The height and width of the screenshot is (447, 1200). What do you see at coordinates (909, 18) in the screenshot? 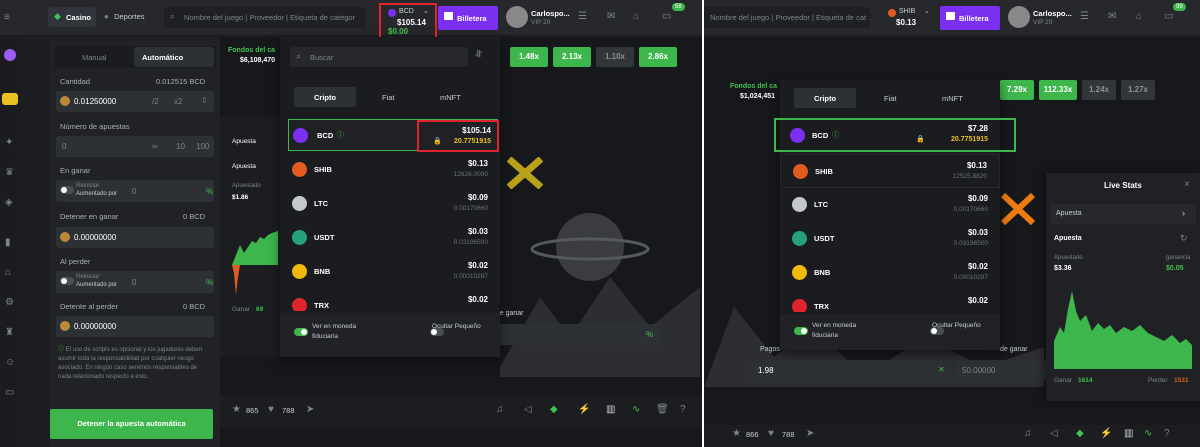
I see `balance-selector: SHIB ⌄ $0.13` at bounding box center [909, 18].